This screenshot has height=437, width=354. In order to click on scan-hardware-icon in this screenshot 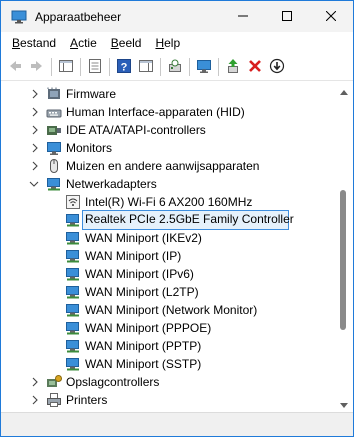, I will do `click(175, 67)`.